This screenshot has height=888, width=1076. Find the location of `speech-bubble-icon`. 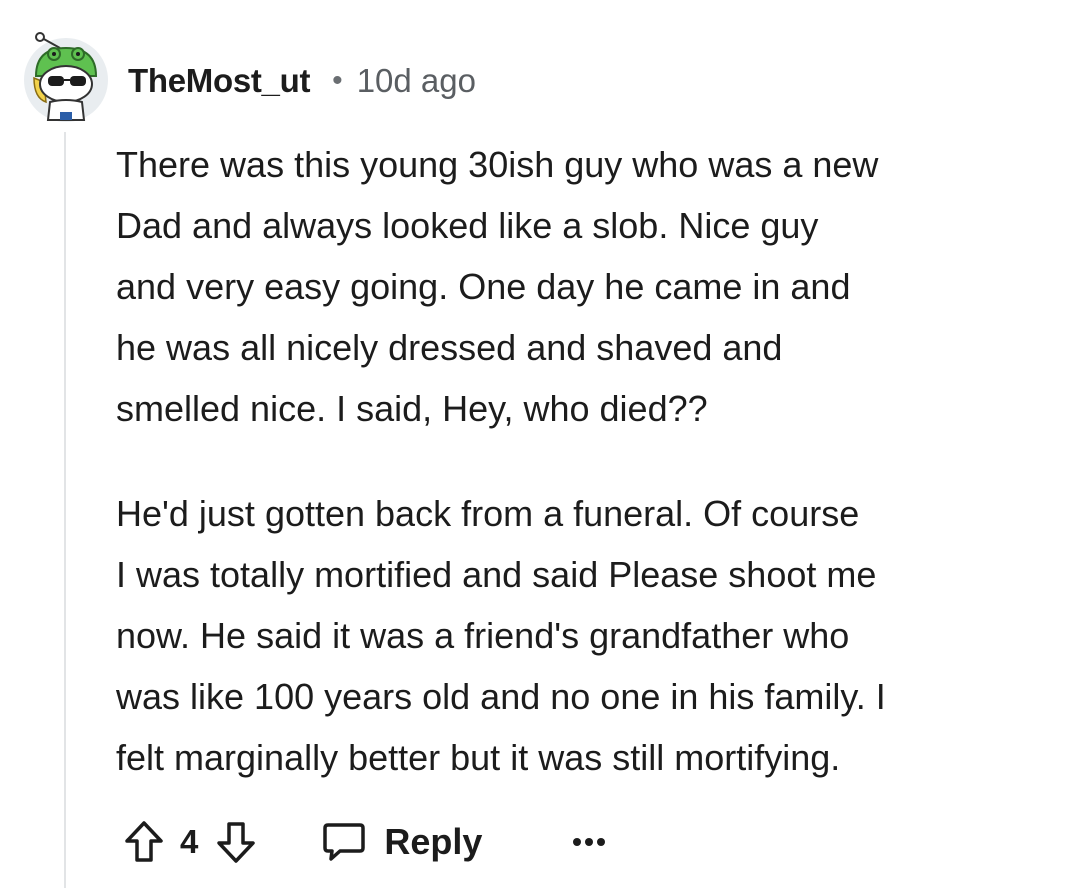

speech-bubble-icon is located at coordinates (344, 842).